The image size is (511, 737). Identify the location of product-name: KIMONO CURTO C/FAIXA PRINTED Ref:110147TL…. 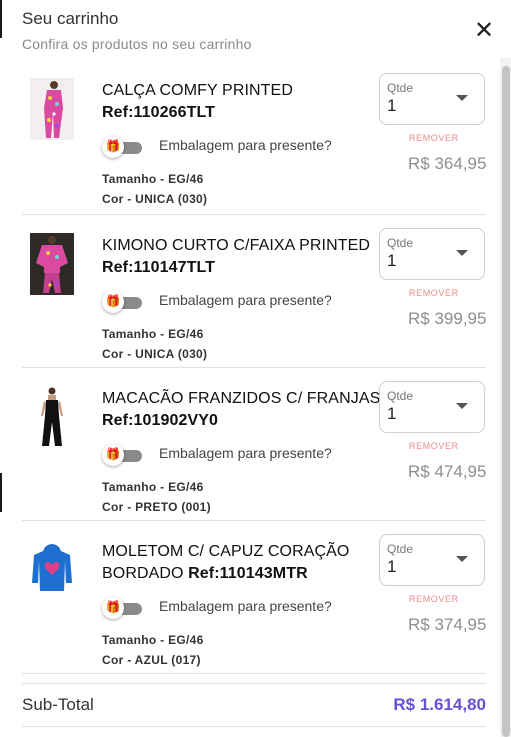
(244, 257).